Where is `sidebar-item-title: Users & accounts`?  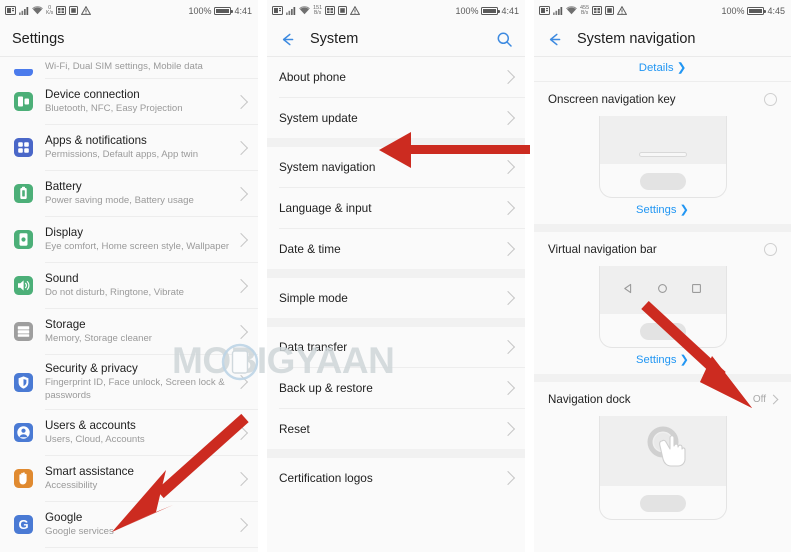 sidebar-item-title: Users & accounts is located at coordinates (90, 425).